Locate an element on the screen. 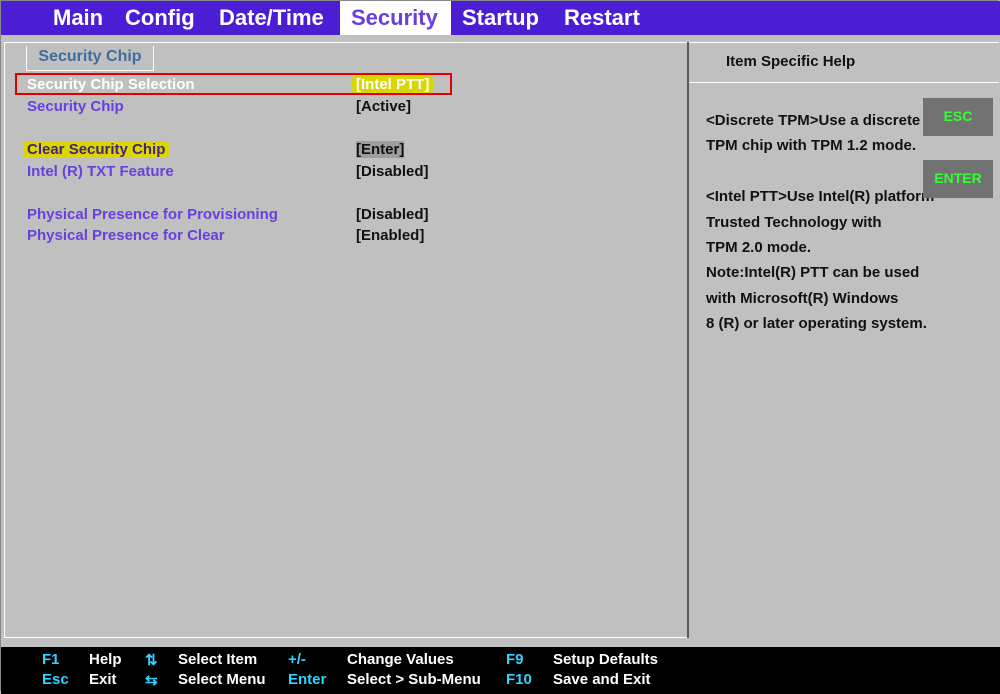 This screenshot has width=1000, height=694. footer-desc-save-and-exit: Save and Exit is located at coordinates (602, 679).